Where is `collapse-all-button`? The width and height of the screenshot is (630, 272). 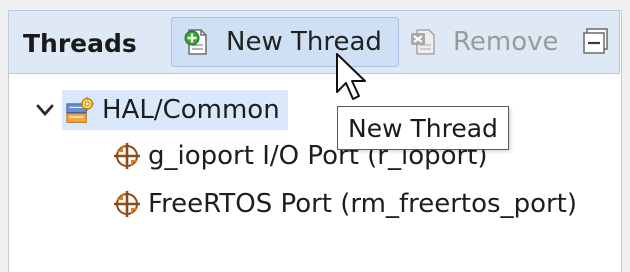 collapse-all-button is located at coordinates (596, 42).